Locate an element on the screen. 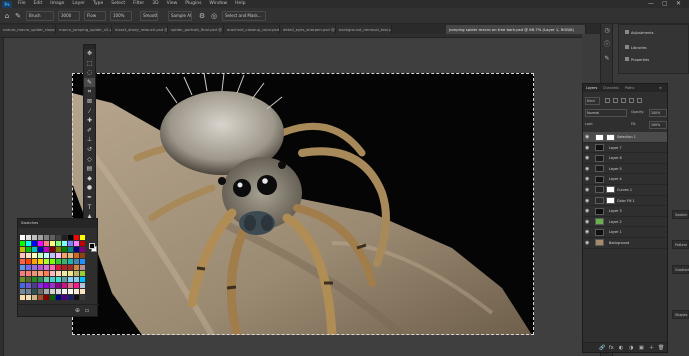 This screenshot has height=356, width=689. add-mask-icon: ◐ is located at coordinates (621, 348).